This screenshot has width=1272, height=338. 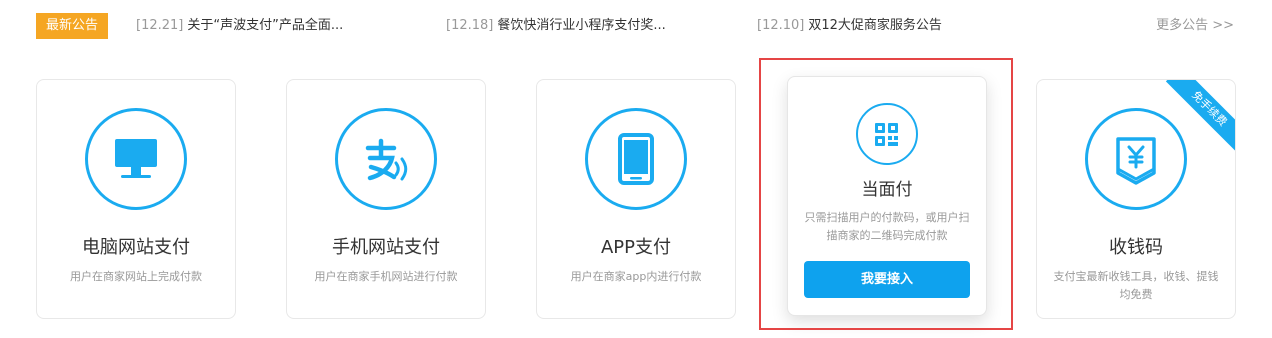 I want to click on product-card-pc-web-pay: 电脑网站支付 用户在商家网站上完成付款, so click(x=136, y=199).